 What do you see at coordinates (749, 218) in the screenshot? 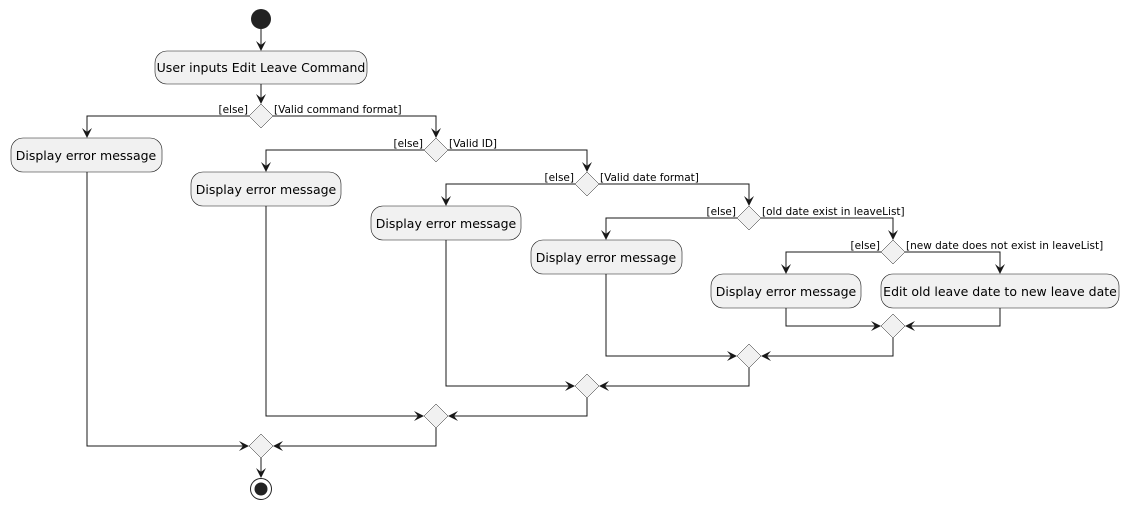
I see `decision-old-date-exists` at bounding box center [749, 218].